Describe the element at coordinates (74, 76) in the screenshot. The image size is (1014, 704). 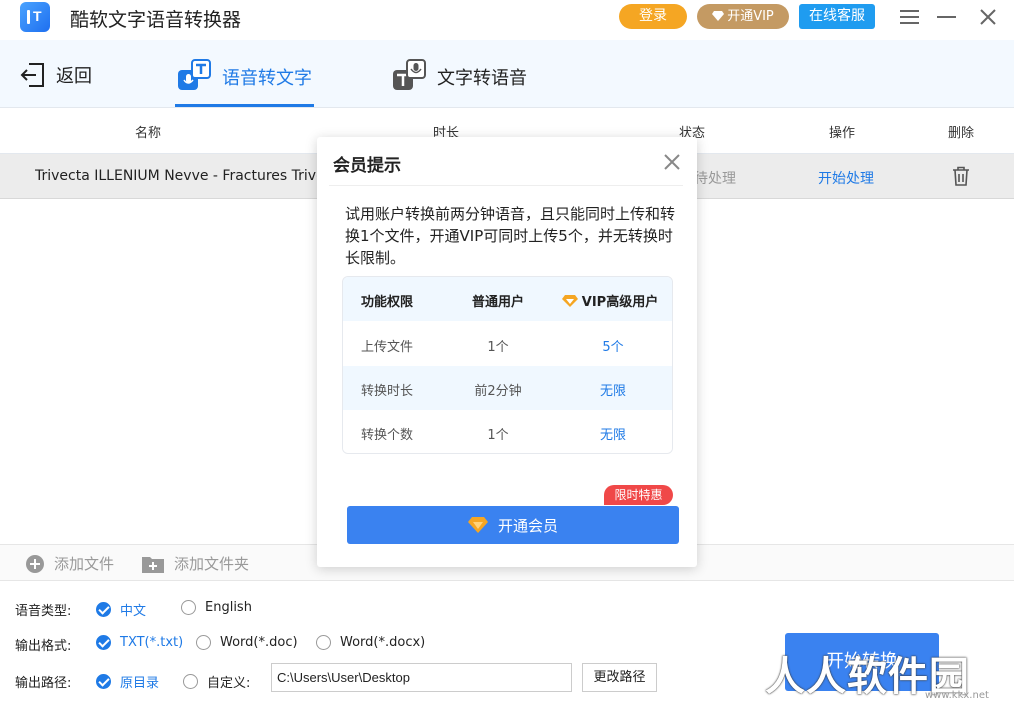
I see `back-label: 返回` at that location.